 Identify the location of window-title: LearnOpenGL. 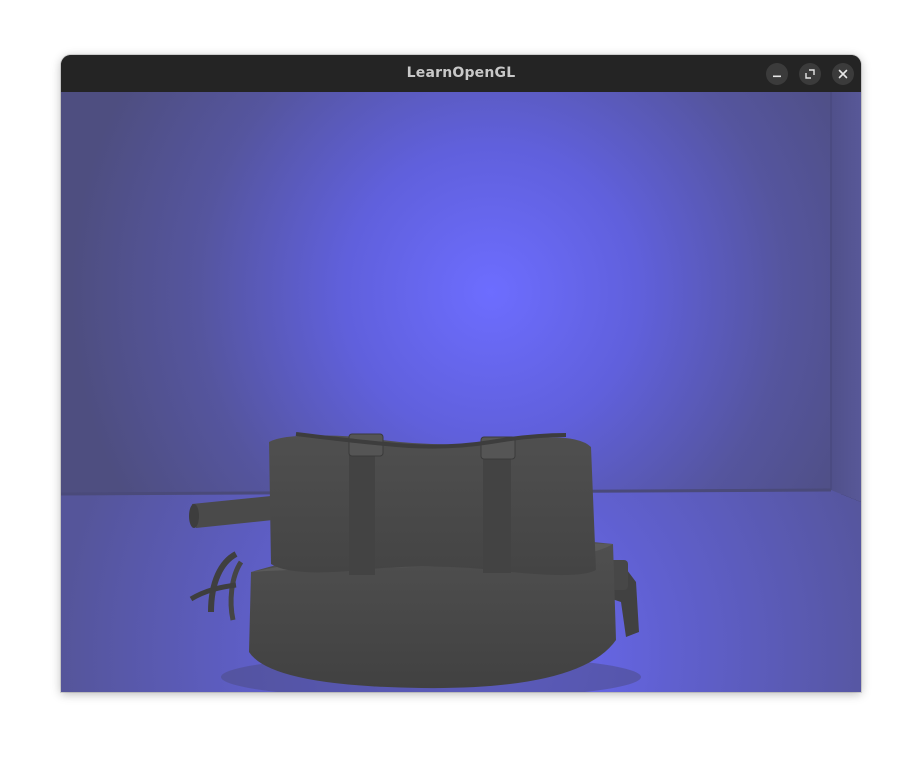
(461, 73).